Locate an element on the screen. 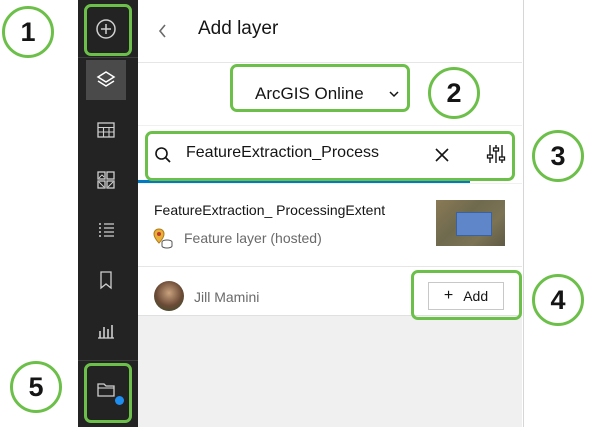 This screenshot has width=593, height=427. callout-number-4: 4 is located at coordinates (558, 300).